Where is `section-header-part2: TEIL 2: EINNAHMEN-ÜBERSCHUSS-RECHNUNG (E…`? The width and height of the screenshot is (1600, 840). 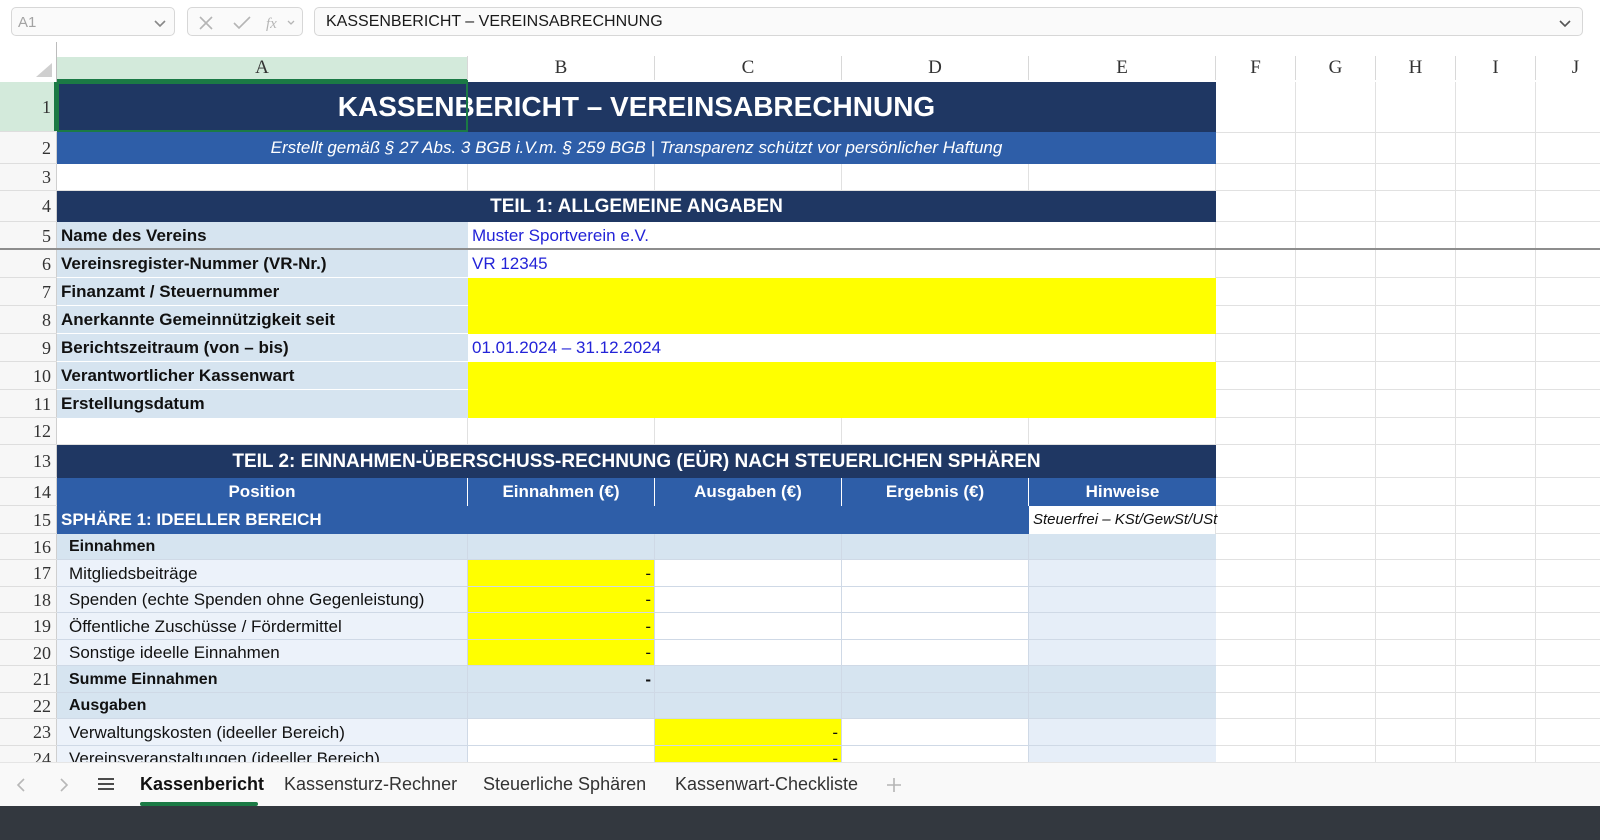
section-header-part2: TEIL 2: EINNAHMEN-ÜBERSCHUSS-RECHNUNG (E… is located at coordinates (636, 461).